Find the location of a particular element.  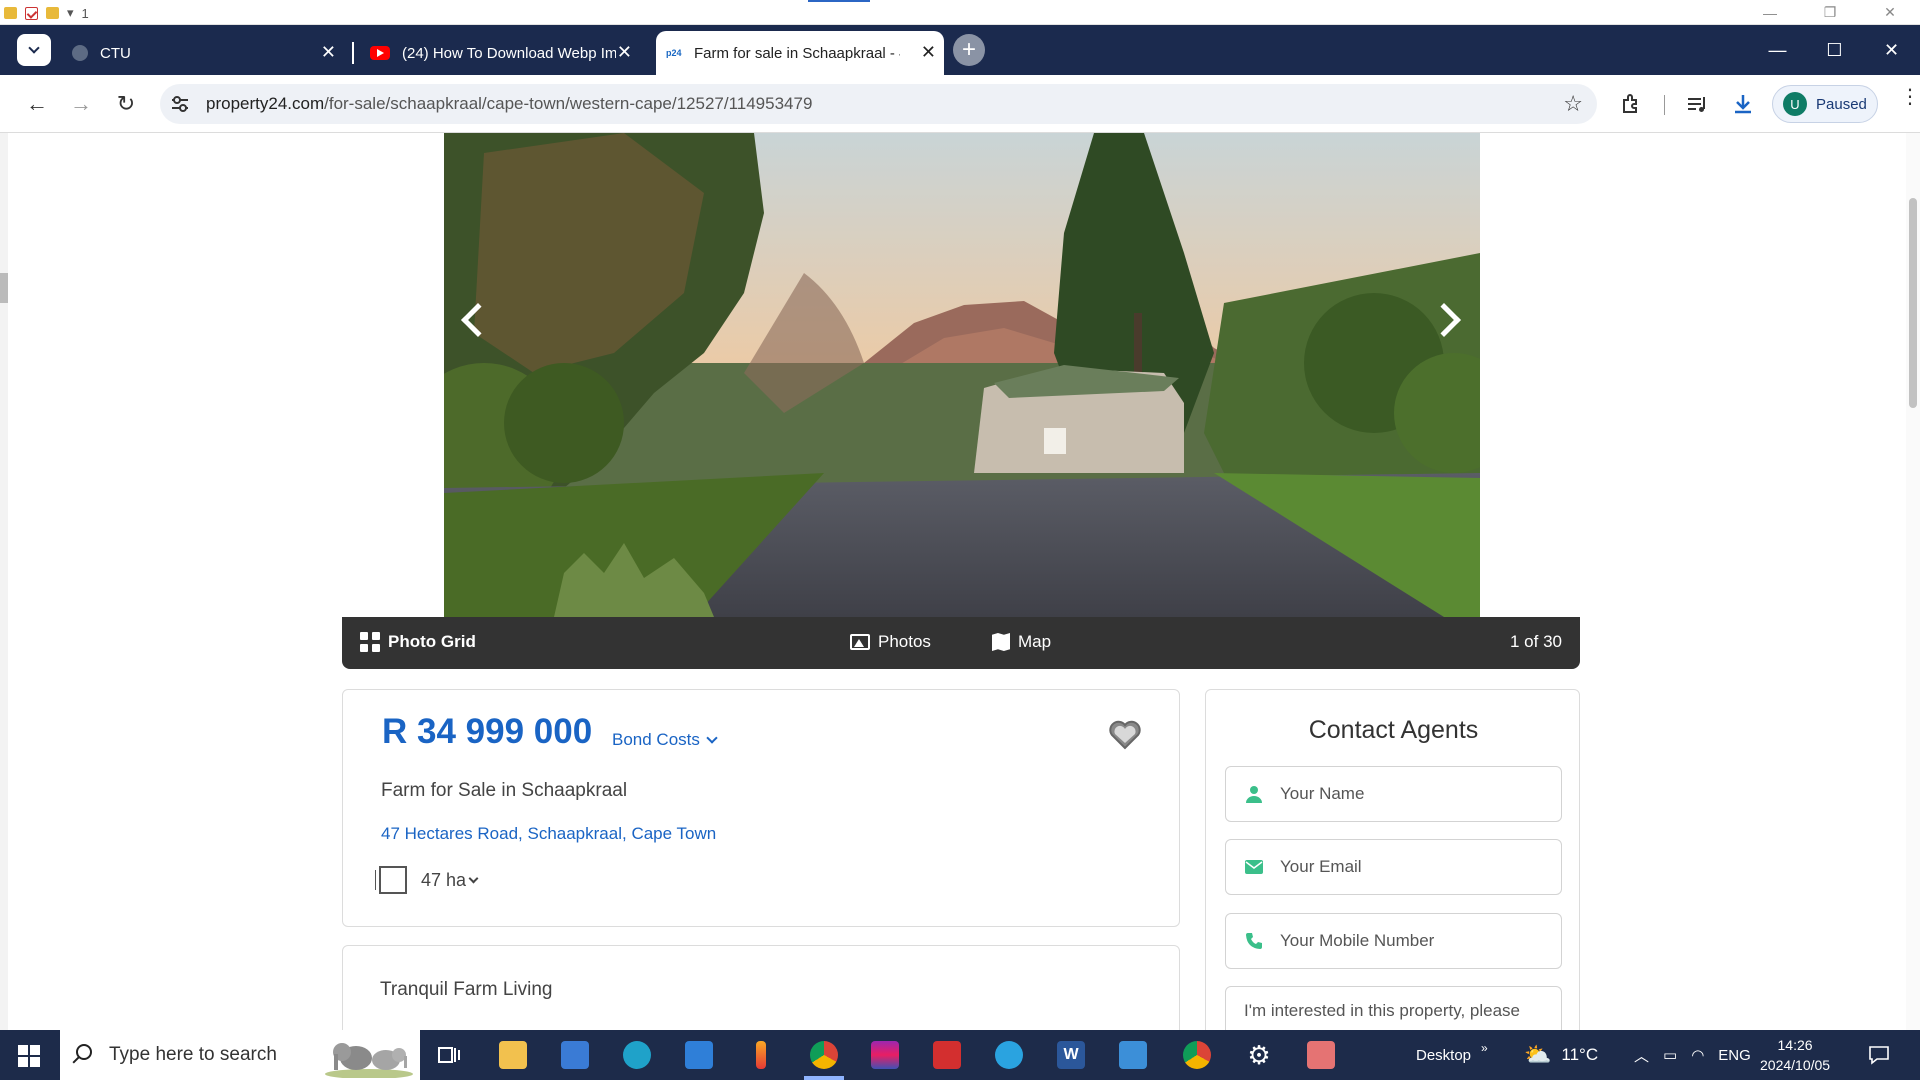

tab-search-button is located at coordinates (34, 50).